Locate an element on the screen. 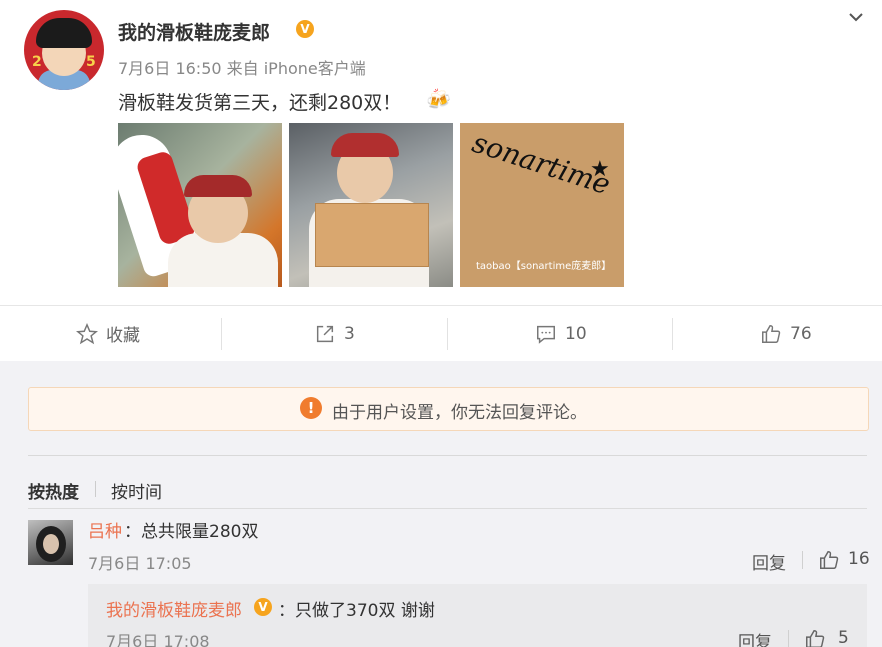  sort-by-time-tab: 按时间 is located at coordinates (136, 490).